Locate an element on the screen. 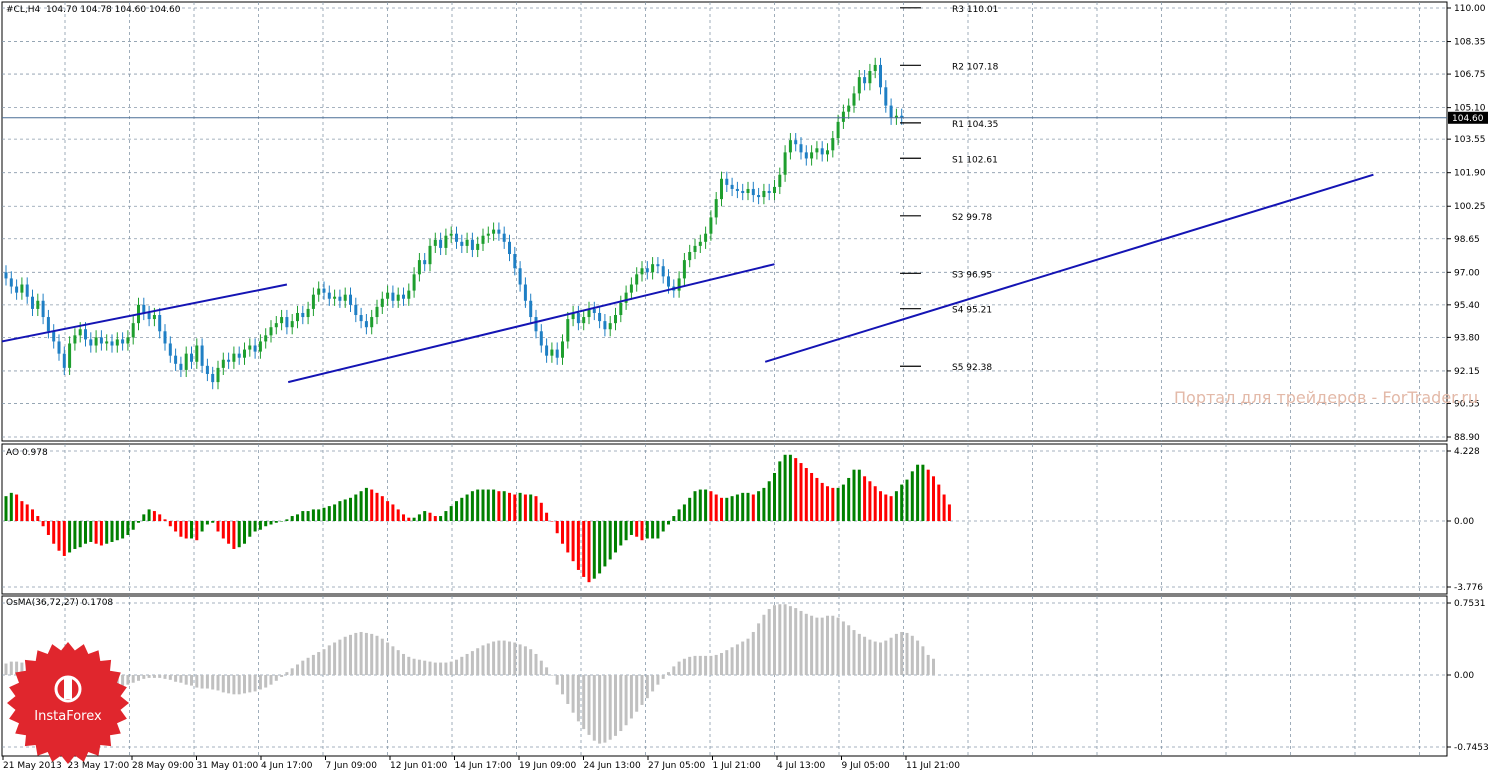 The width and height of the screenshot is (1490, 774). pivot-level-label: S1 102.61 is located at coordinates (975, 160).